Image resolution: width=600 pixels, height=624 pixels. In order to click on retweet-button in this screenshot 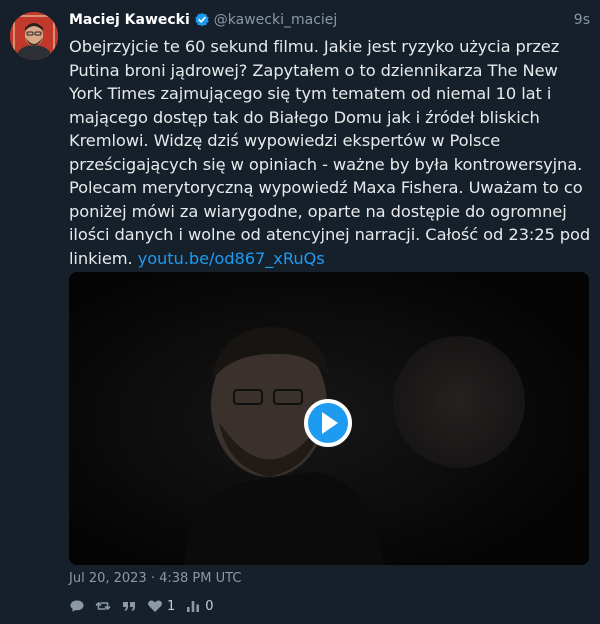, I will do `click(103, 606)`.